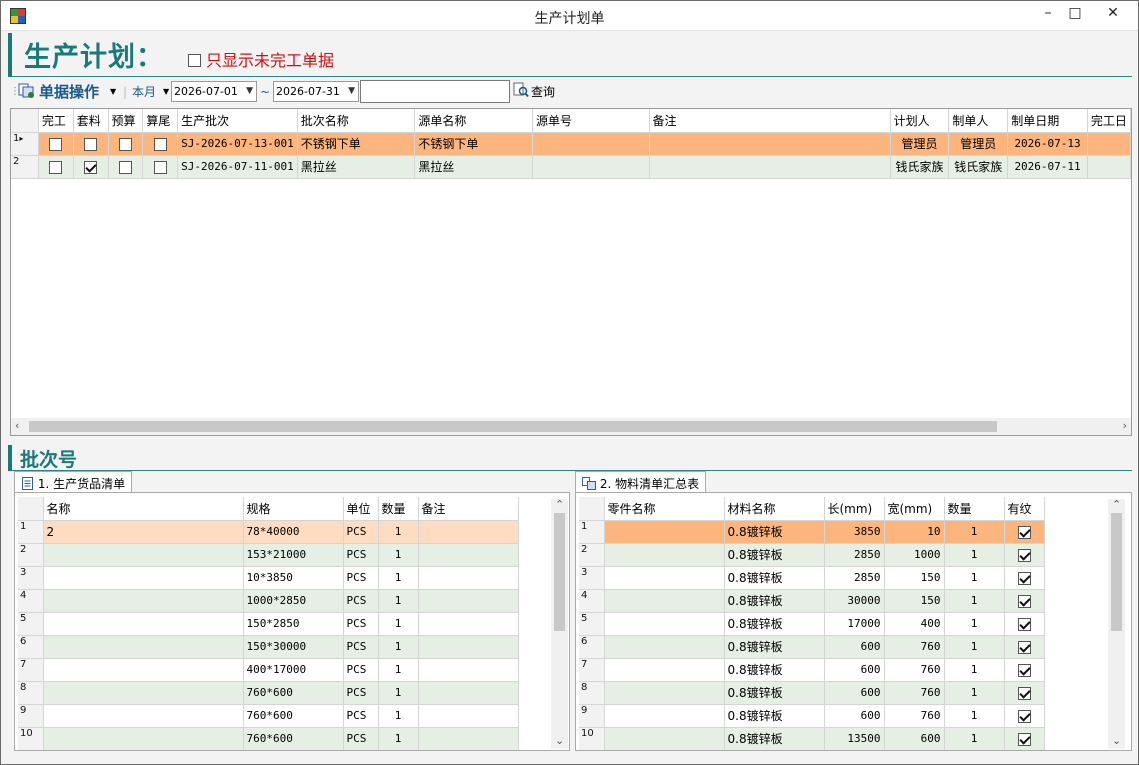 The image size is (1139, 765). What do you see at coordinates (592, 716) in the screenshot?
I see `row-indicator: 9` at bounding box center [592, 716].